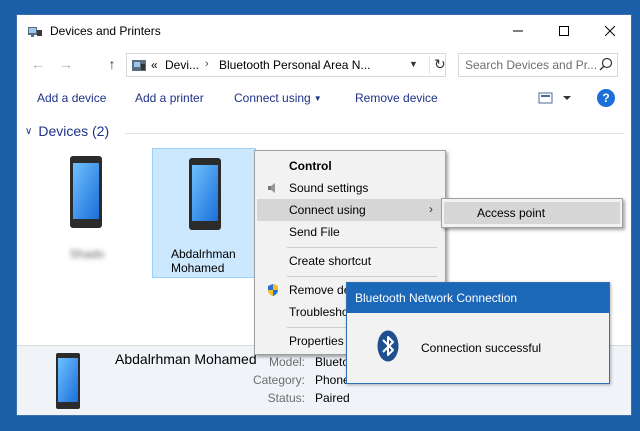 The image size is (640, 431). Describe the element at coordinates (105, 31) in the screenshot. I see `window-title: Devices and Printers` at that location.